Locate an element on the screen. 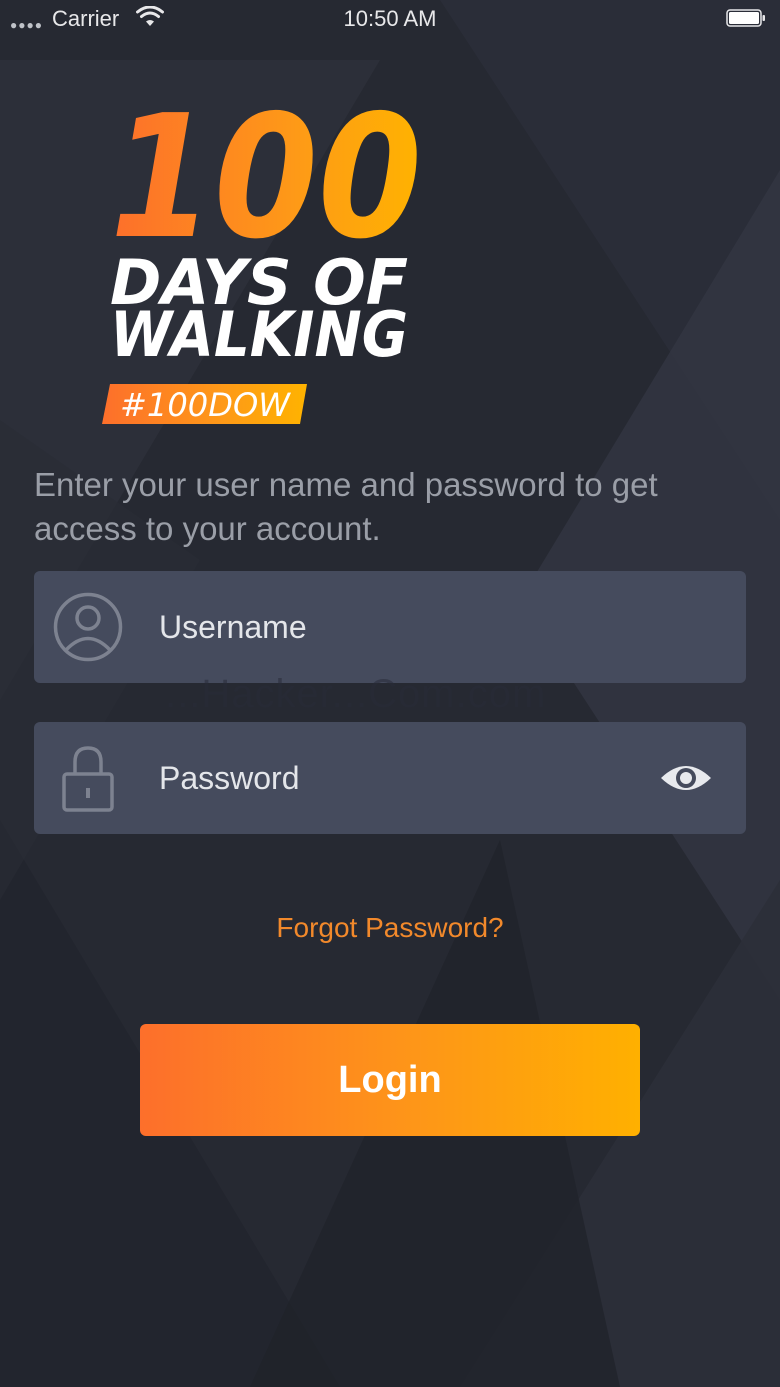  lock-icon is located at coordinates (88, 779).